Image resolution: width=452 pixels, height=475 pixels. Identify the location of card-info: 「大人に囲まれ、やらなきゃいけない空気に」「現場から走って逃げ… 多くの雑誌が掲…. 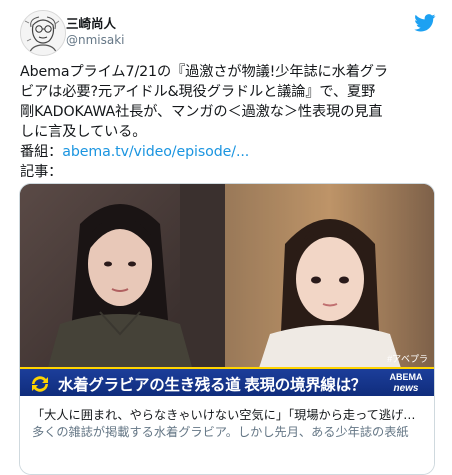
(227, 436).